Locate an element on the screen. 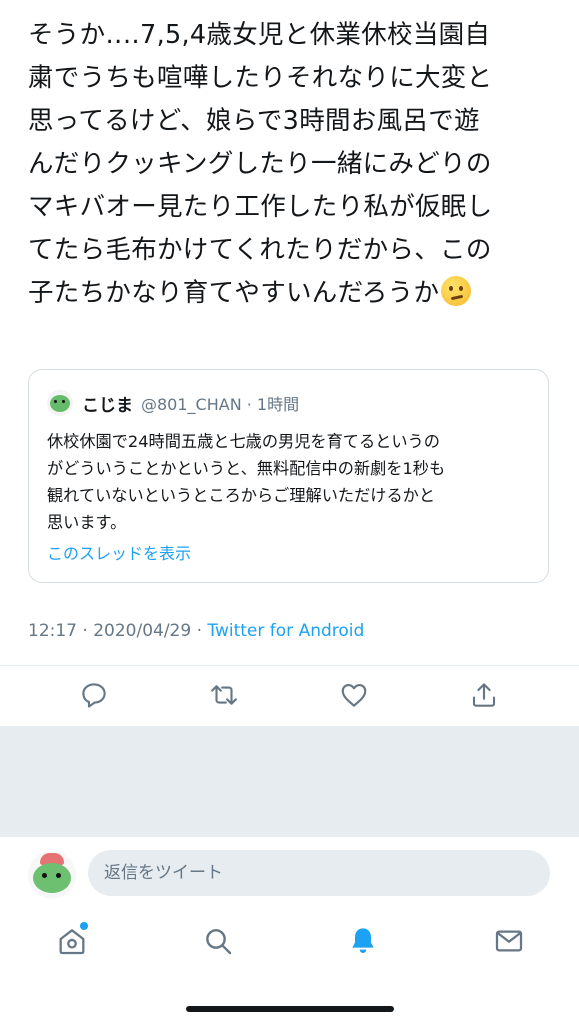 The width and height of the screenshot is (579, 1024). retweet-icon is located at coordinates (224, 695).